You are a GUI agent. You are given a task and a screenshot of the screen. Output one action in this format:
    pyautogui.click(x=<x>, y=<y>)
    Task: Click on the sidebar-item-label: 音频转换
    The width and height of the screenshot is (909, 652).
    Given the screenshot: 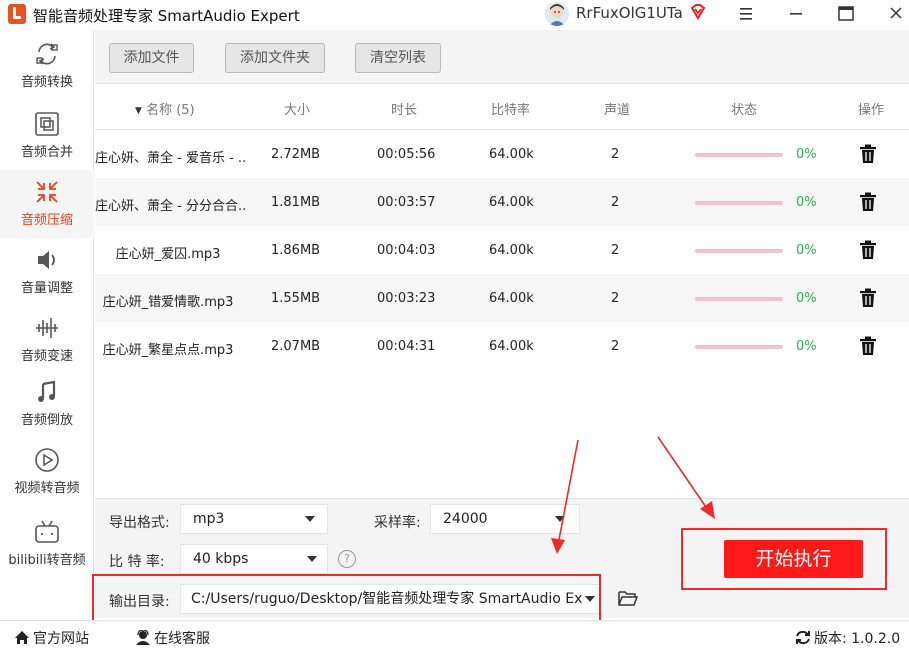 What is the action you would take?
    pyautogui.click(x=46, y=82)
    